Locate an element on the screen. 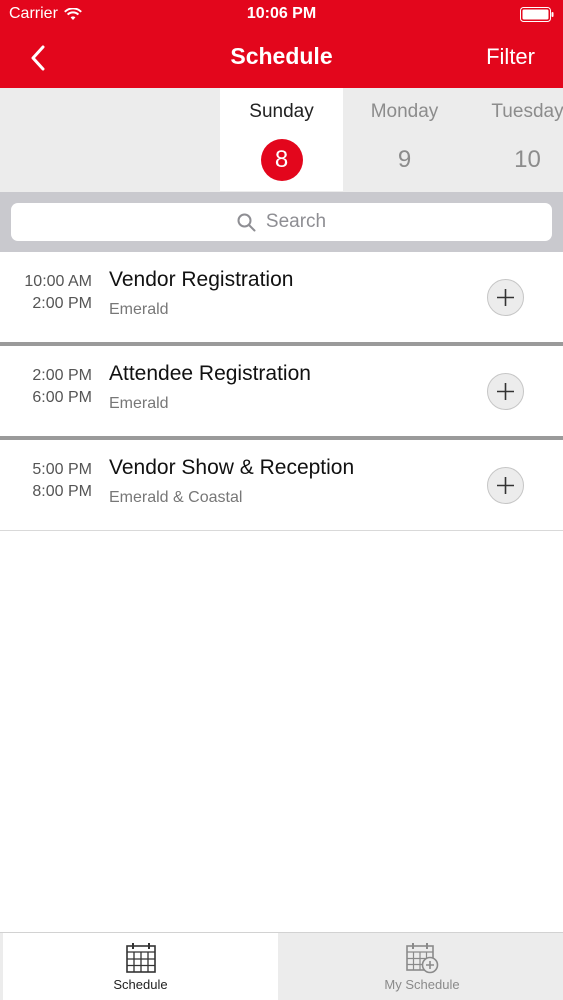  event-end-time: 2:00 PM is located at coordinates (62, 303).